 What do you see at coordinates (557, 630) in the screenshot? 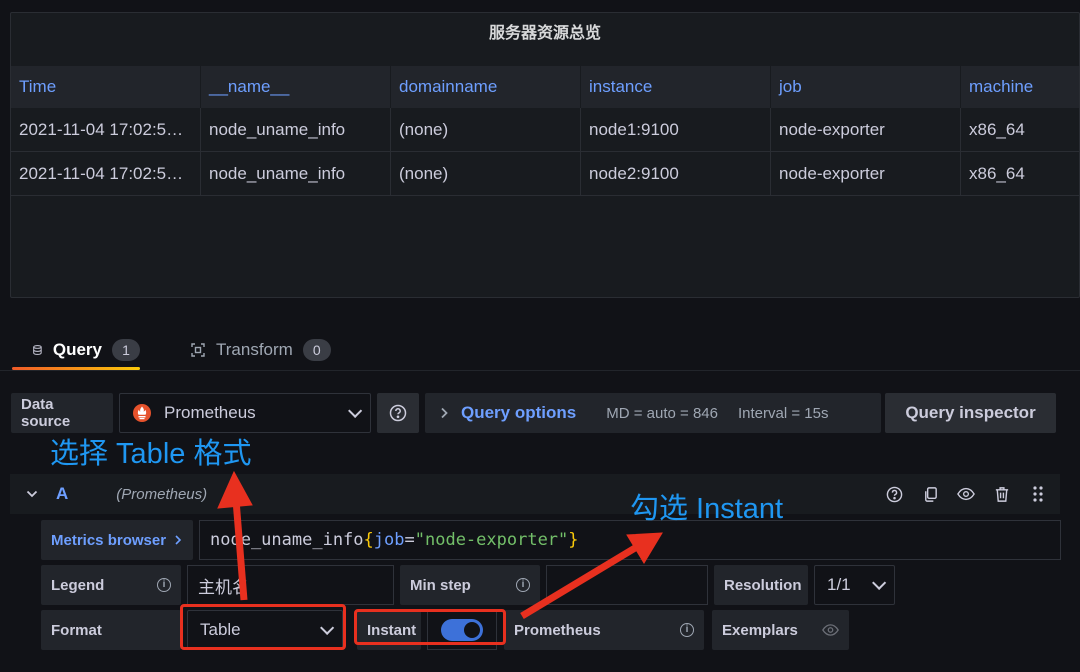
I see `prometheus-type-text: Prometheus` at bounding box center [557, 630].